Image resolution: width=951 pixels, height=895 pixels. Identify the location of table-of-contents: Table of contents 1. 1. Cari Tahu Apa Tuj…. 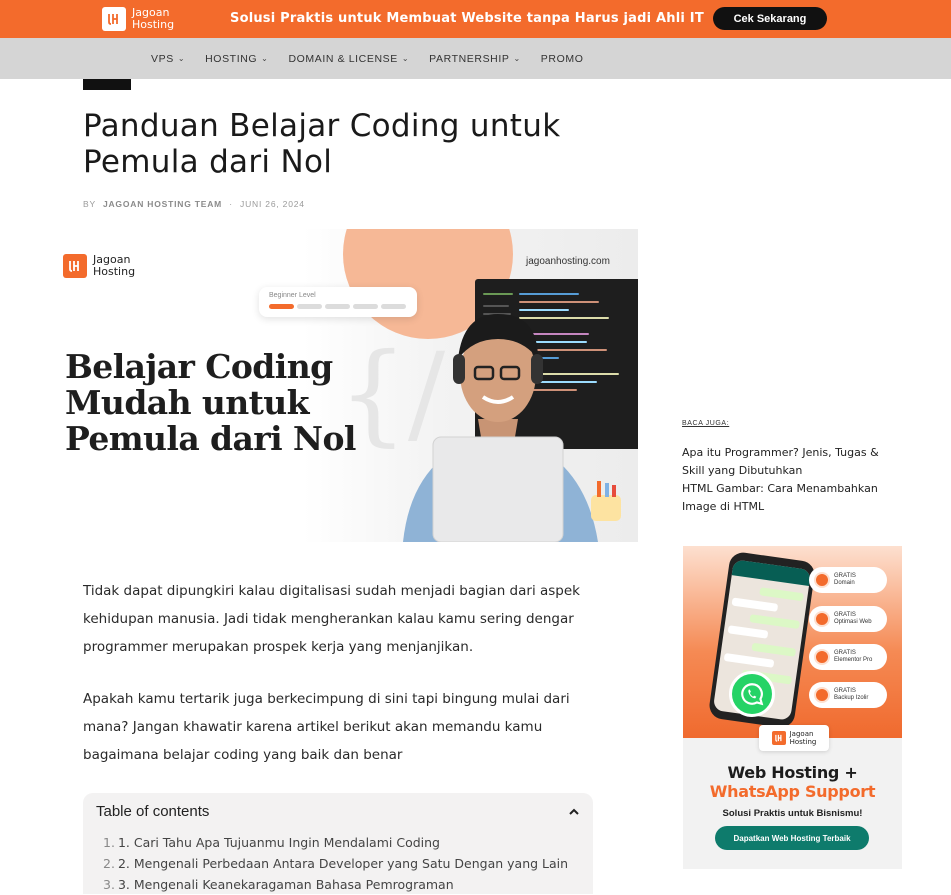
(338, 843).